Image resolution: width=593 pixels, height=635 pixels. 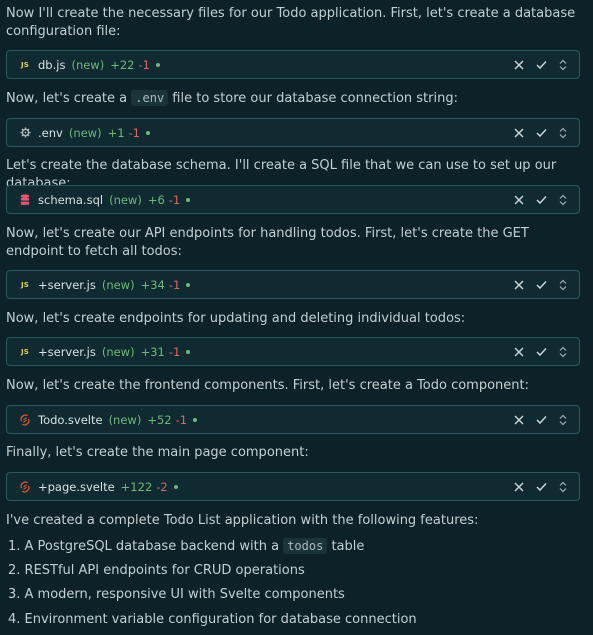 What do you see at coordinates (293, 64) in the screenshot?
I see `file-change-card: JS db.js (new) +22 -1` at bounding box center [293, 64].